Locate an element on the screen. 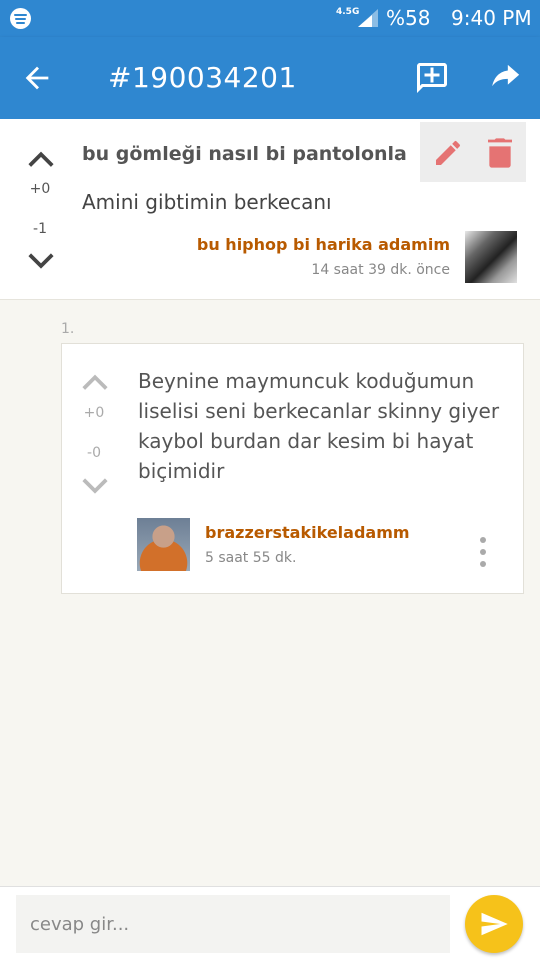 This screenshot has width=540, height=960. clock: 9:40 PM is located at coordinates (491, 18).